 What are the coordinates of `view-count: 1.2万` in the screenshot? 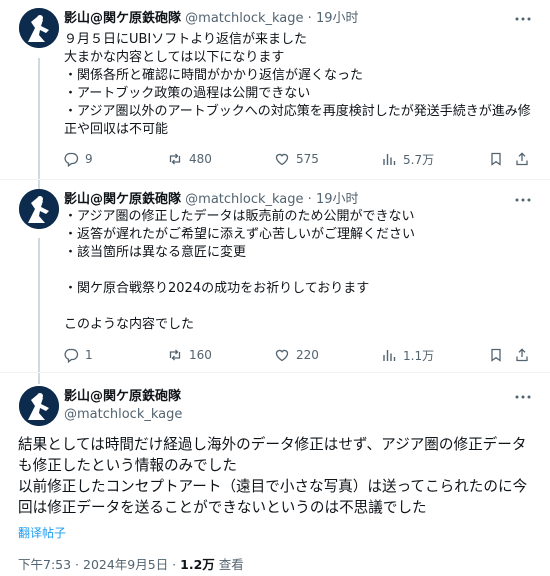 It's located at (197, 564).